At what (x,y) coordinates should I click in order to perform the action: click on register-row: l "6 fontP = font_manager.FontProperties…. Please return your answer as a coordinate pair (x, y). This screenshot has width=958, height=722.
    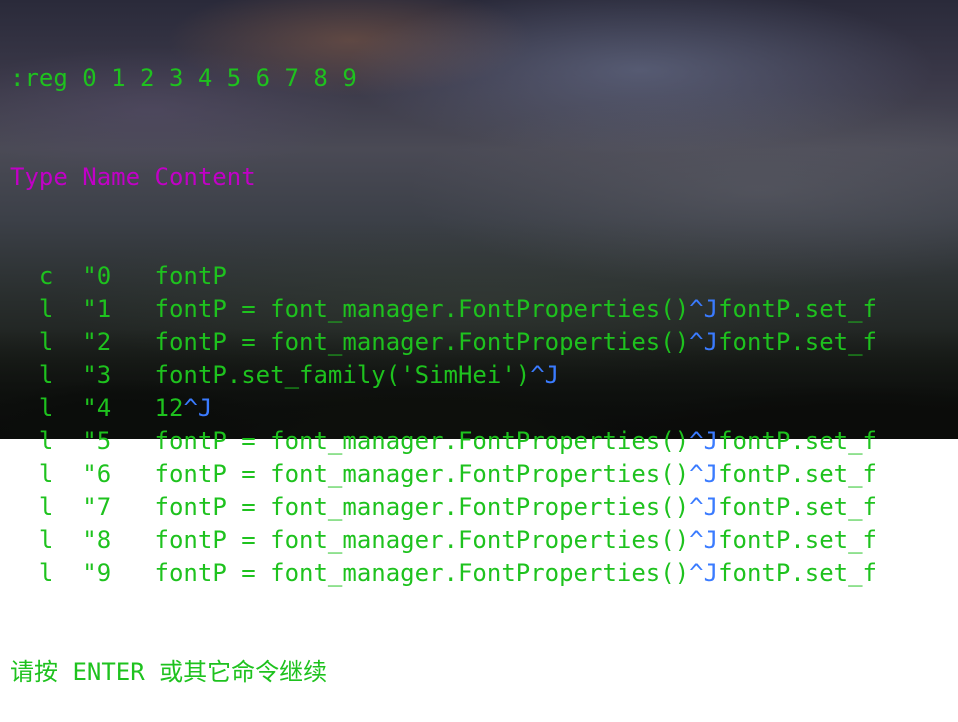
    Looking at the image, I should click on (484, 474).